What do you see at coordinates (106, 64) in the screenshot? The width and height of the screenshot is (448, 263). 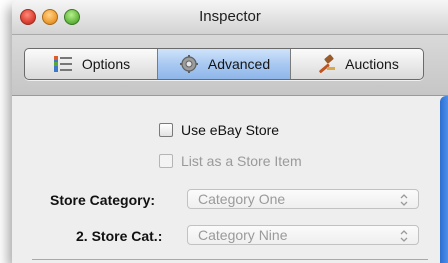 I see `tab-options-label: Options` at bounding box center [106, 64].